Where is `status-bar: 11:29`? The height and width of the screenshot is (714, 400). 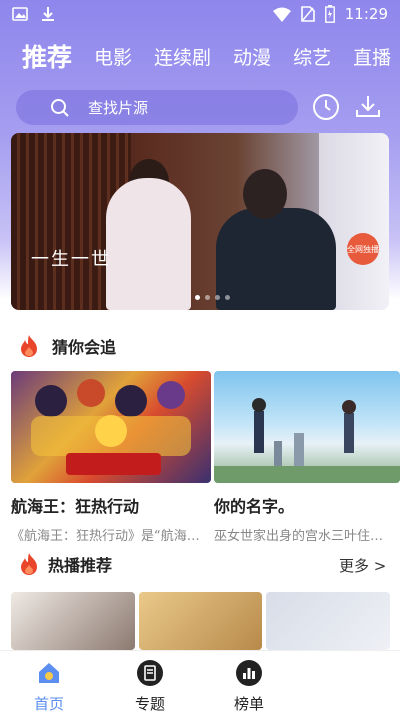 status-bar: 11:29 is located at coordinates (200, 14).